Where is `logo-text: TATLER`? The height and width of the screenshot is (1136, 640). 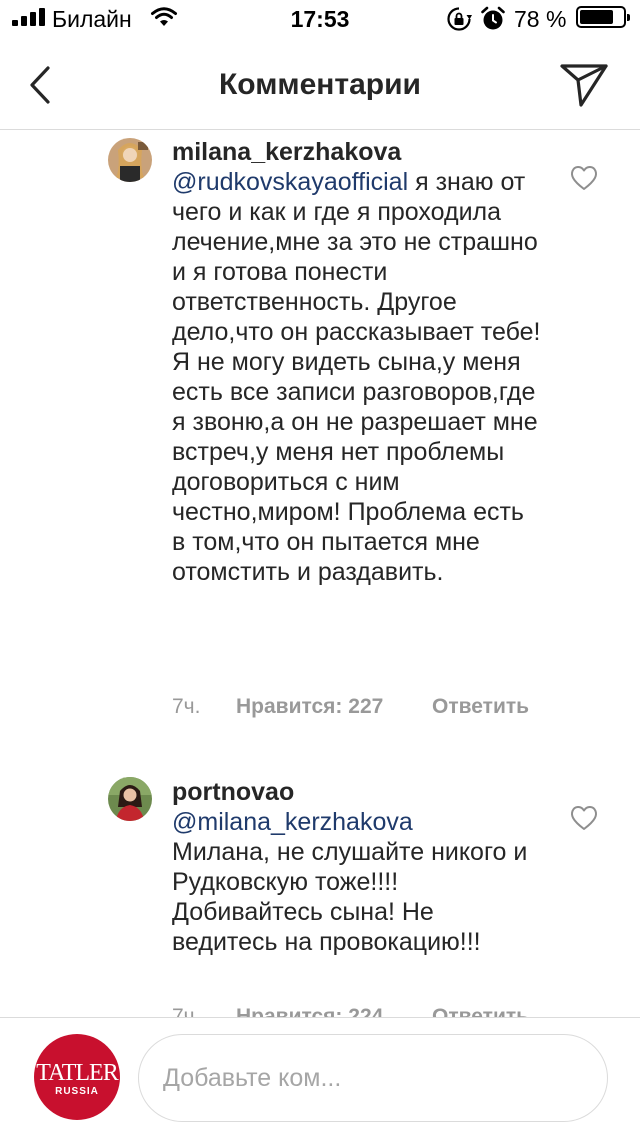 logo-text: TATLER is located at coordinates (77, 1073).